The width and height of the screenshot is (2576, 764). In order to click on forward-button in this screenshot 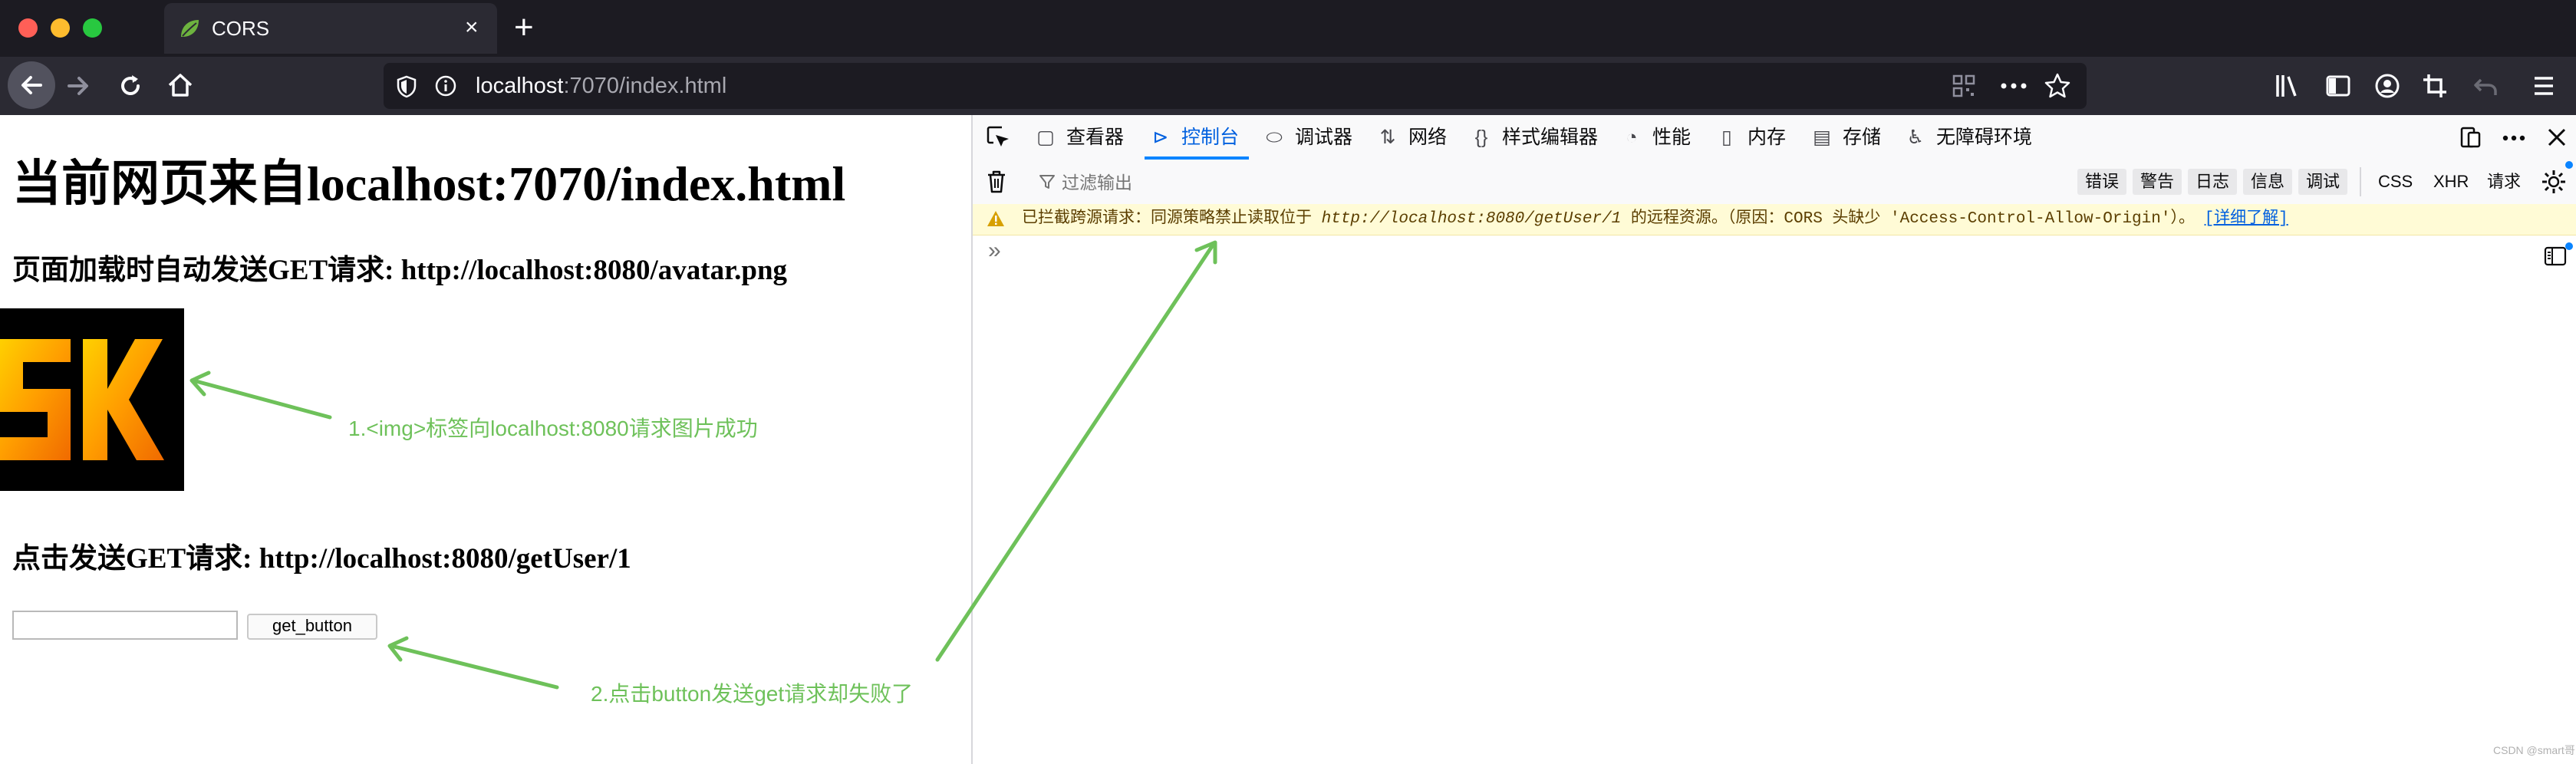, I will do `click(78, 86)`.